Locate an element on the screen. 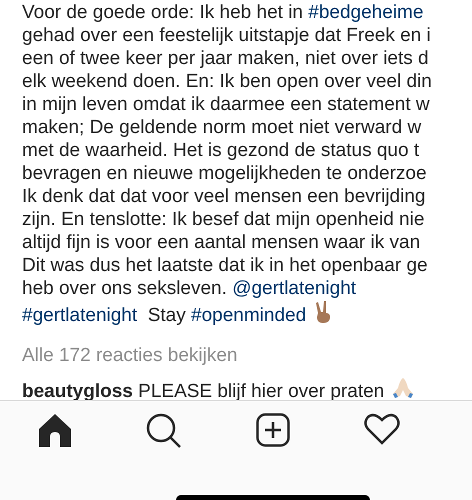 Image resolution: width=472 pixels, height=500 pixels. caption-line: met de waarheid. Het is gezond de status quo t is located at coordinates (221, 150).